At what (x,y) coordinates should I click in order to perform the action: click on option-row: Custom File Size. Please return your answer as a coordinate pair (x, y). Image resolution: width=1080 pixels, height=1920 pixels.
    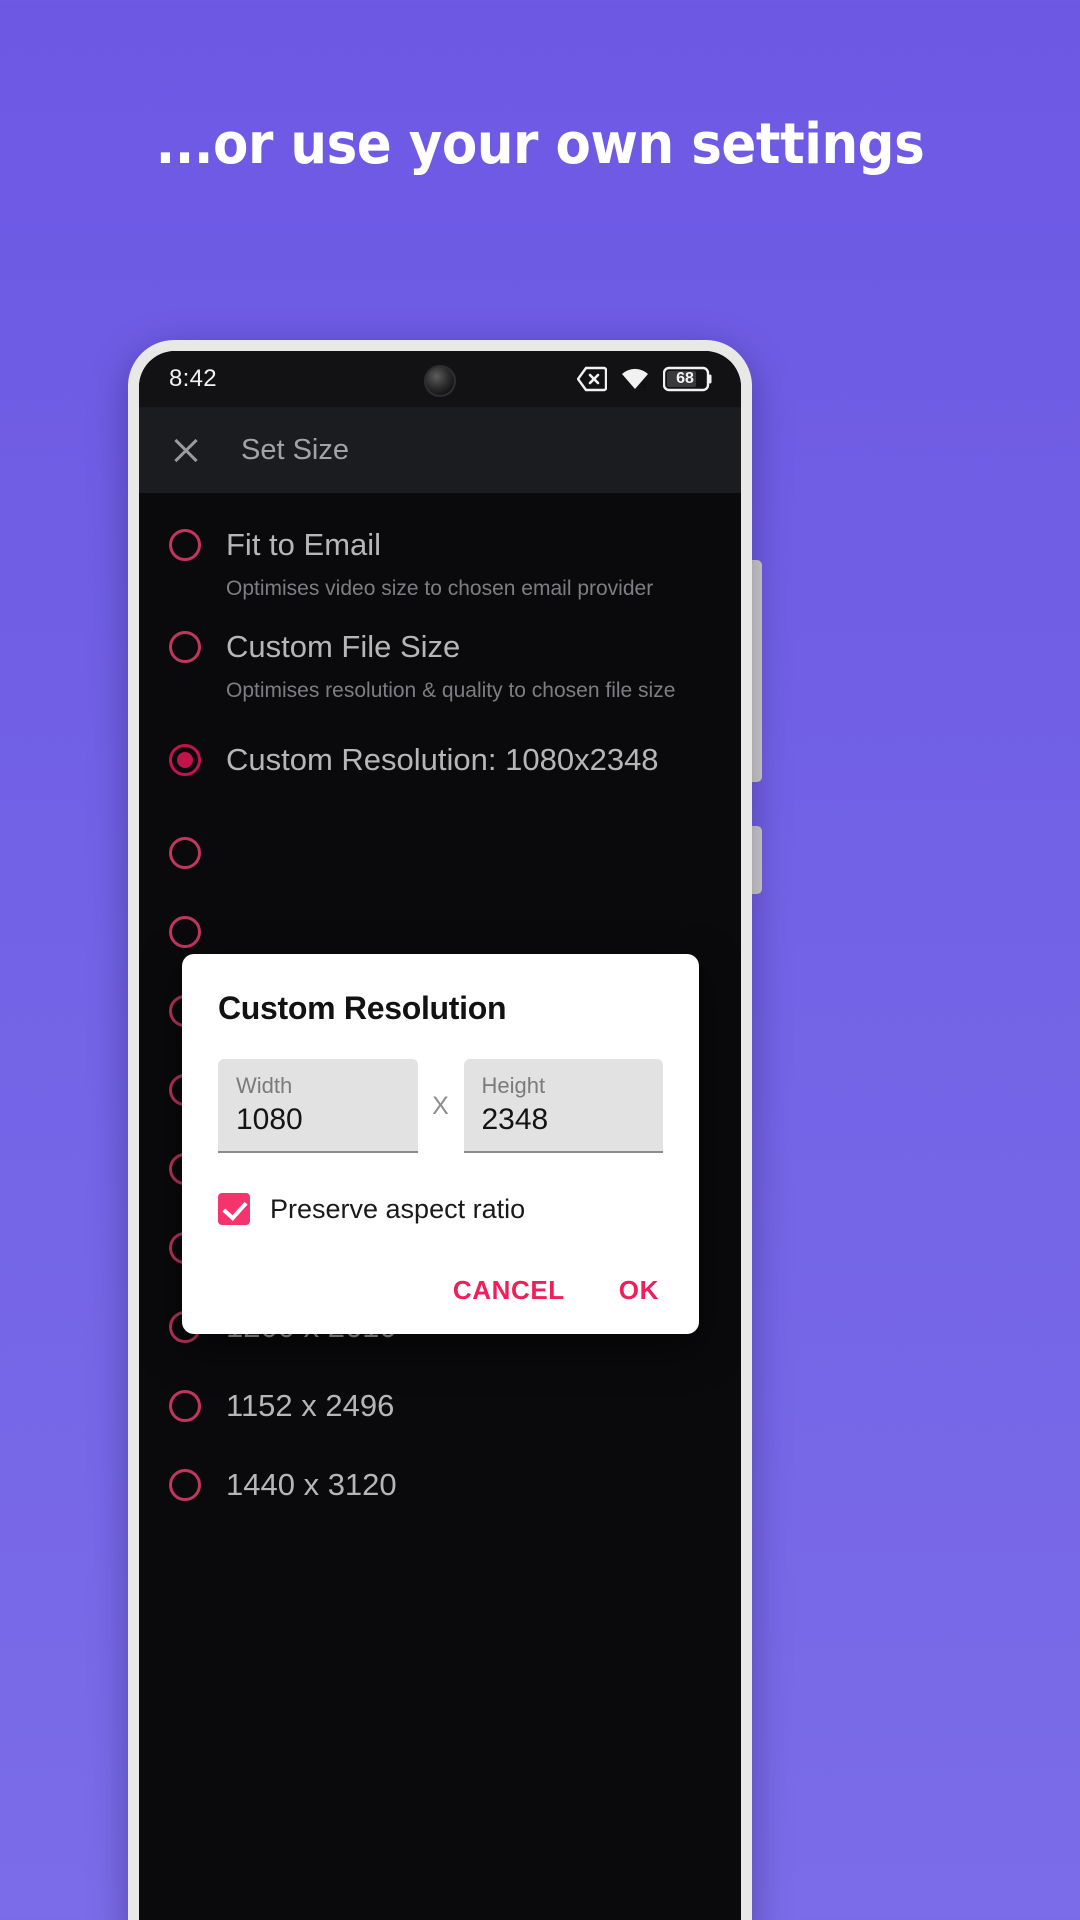
    Looking at the image, I should click on (440, 647).